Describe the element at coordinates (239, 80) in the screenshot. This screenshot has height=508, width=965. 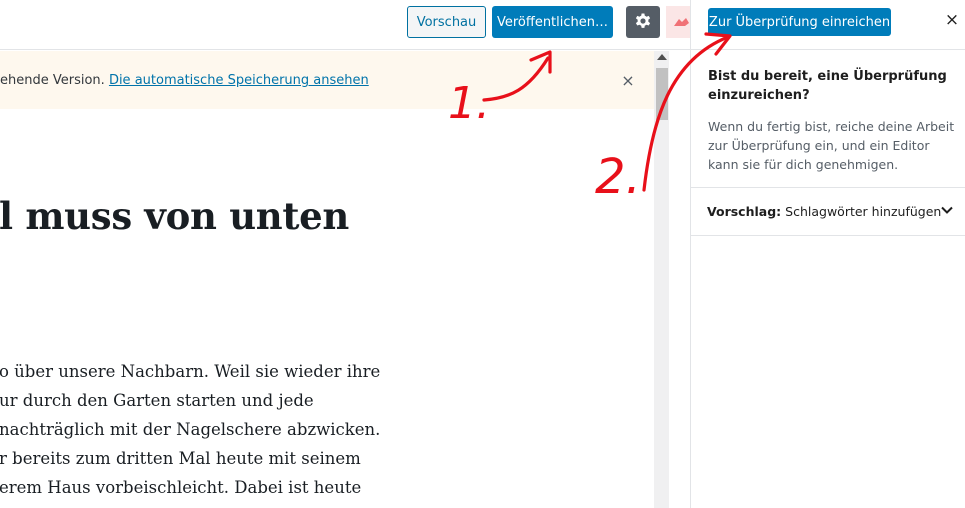
I see `view-autosave-link: Die automatische Speicherung ansehen` at that location.